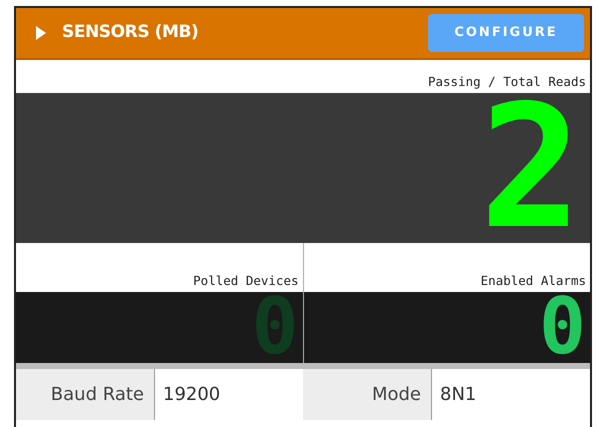 The image size is (597, 427). I want to click on display-label: Passing / Total Reads, so click(507, 82).